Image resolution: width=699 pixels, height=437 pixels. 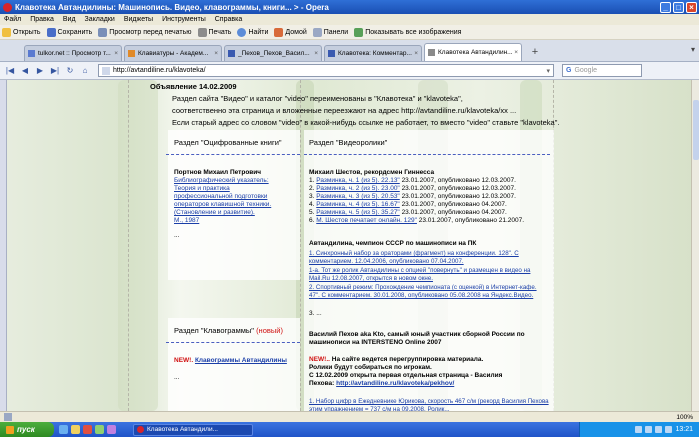 What do you see at coordinates (241, 360) in the screenshot?
I see `klavogrammy-link: Клавограммы Автандилины` at bounding box center [241, 360].